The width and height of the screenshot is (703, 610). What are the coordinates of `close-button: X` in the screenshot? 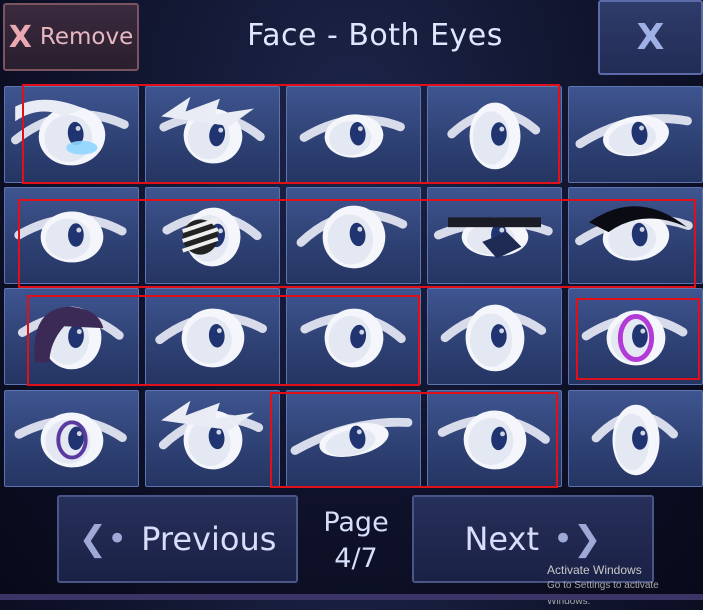 It's located at (650, 37).